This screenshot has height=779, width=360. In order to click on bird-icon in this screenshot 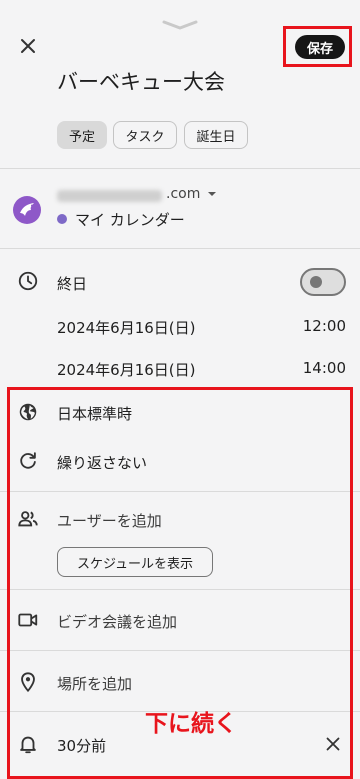, I will do `click(27, 209)`.